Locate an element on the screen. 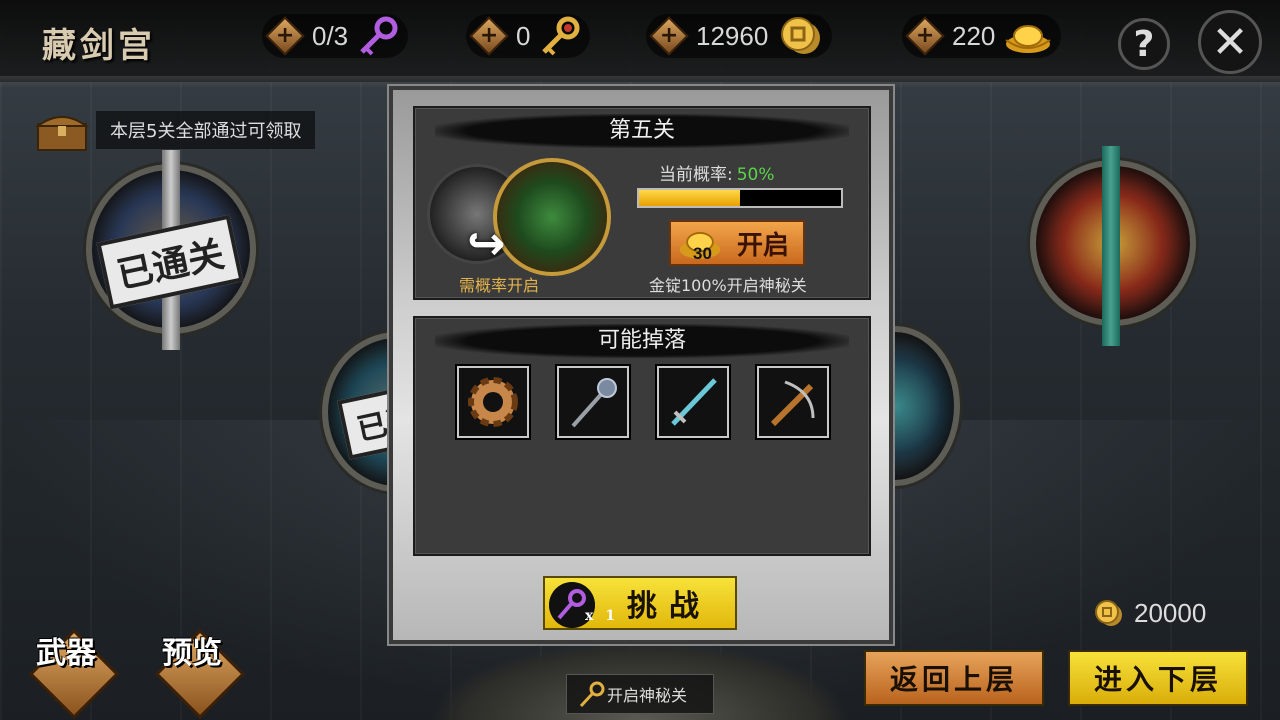 The width and height of the screenshot is (1280, 720). help-button: ? is located at coordinates (1144, 44).